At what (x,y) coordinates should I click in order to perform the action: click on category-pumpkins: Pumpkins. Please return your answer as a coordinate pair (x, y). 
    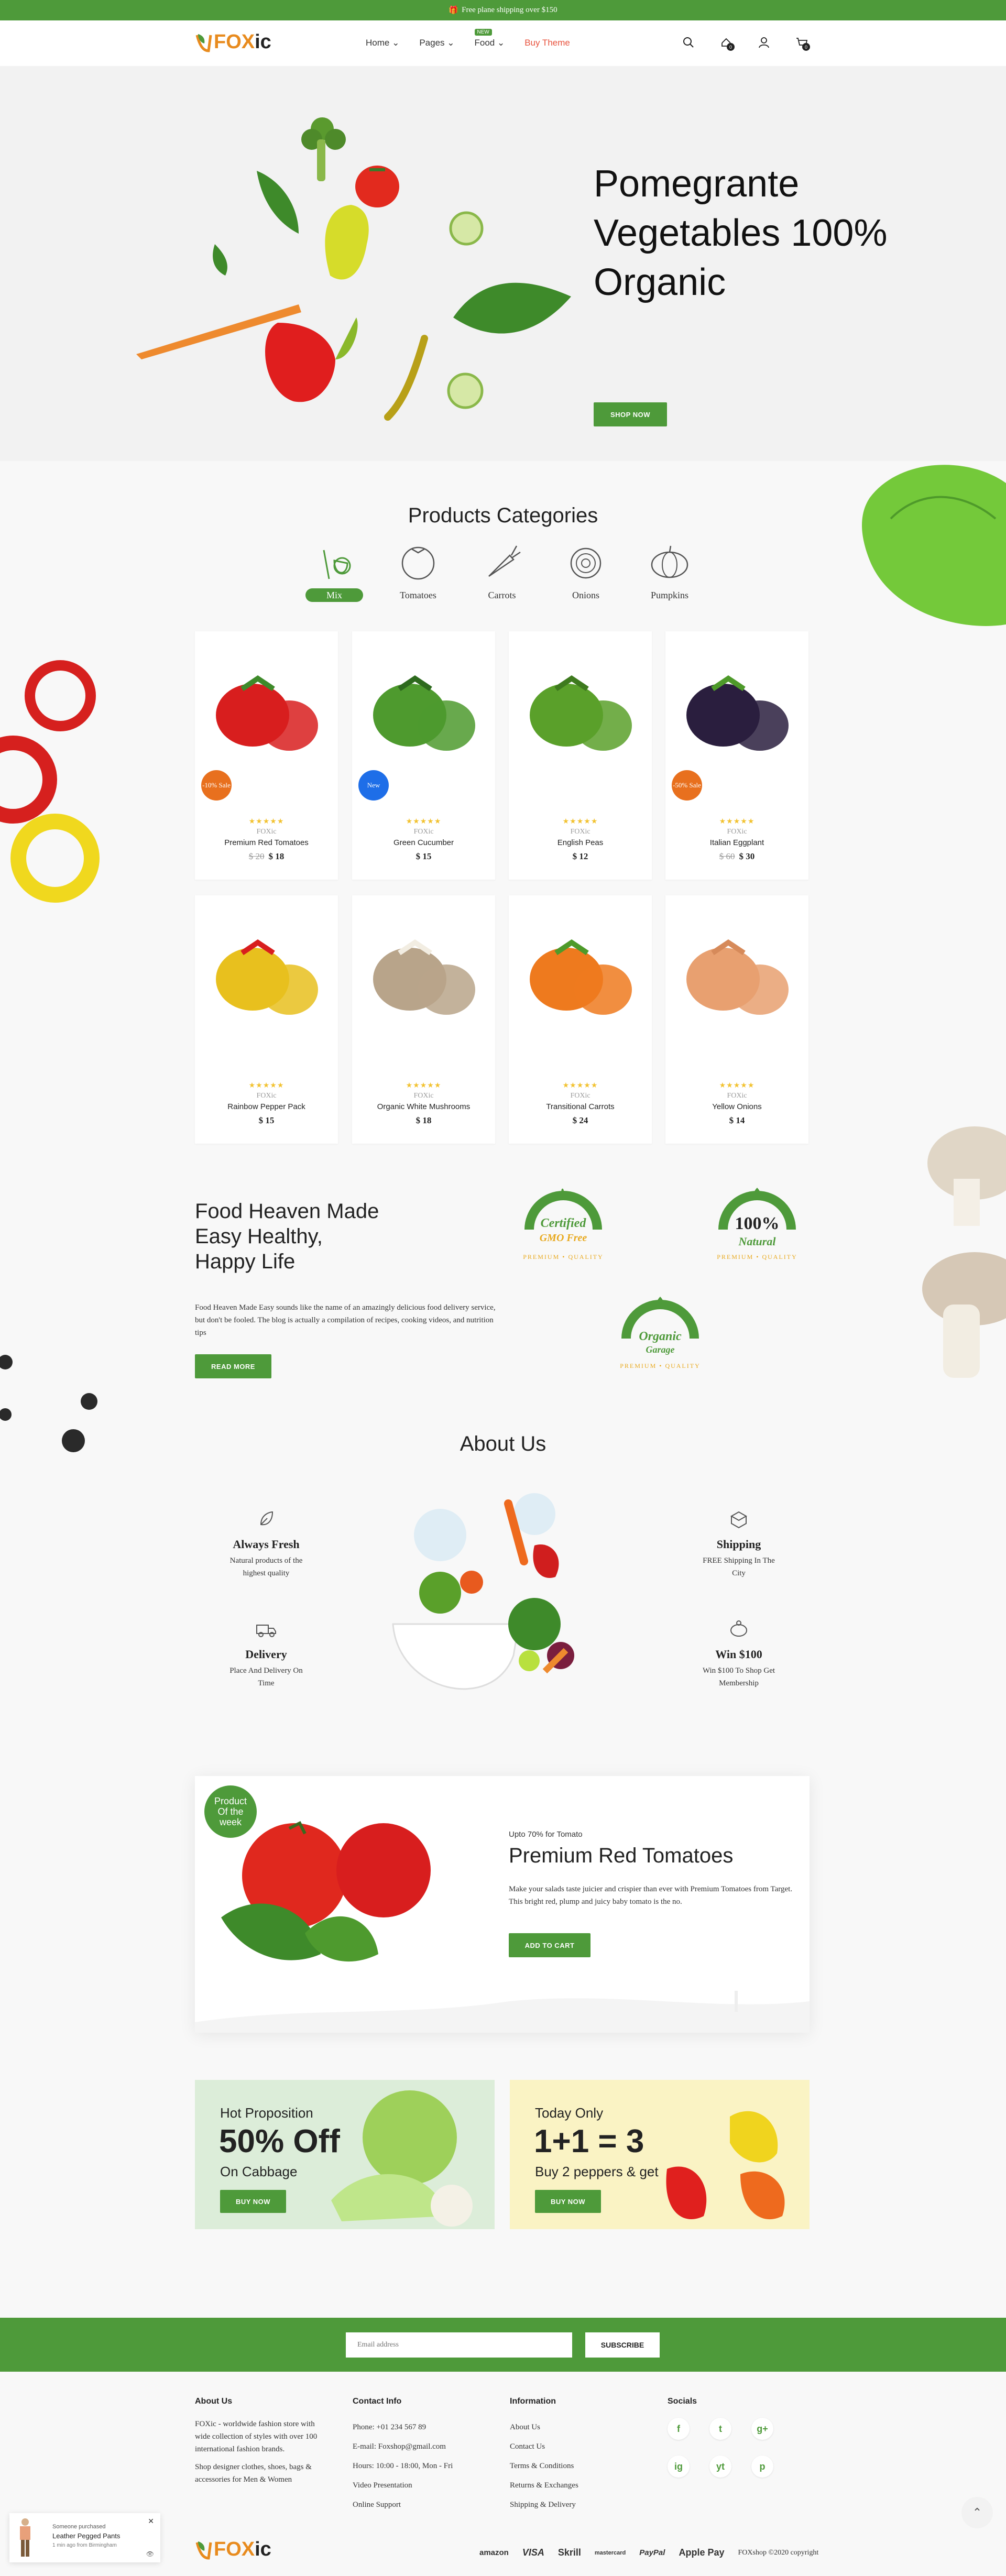
    Looking at the image, I should click on (669, 571).